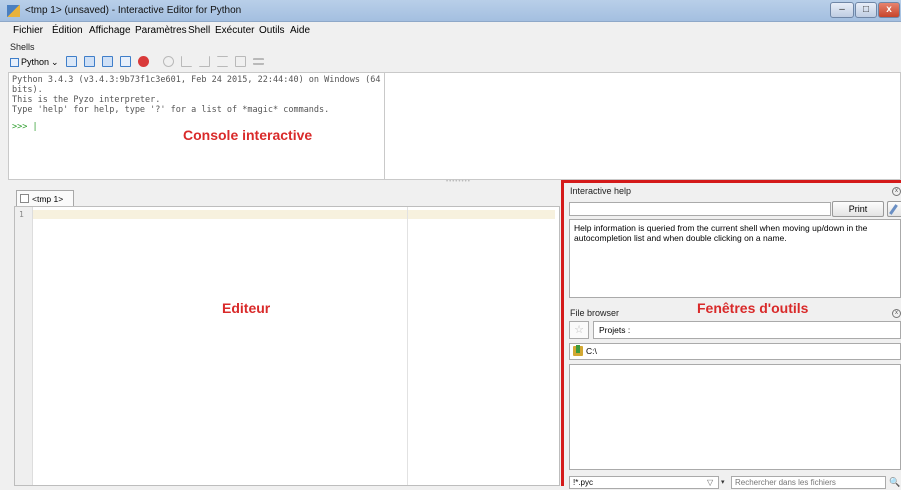 The height and width of the screenshot is (490, 901). What do you see at coordinates (595, 313) in the screenshot?
I see `file-browser-title: File browser` at bounding box center [595, 313].